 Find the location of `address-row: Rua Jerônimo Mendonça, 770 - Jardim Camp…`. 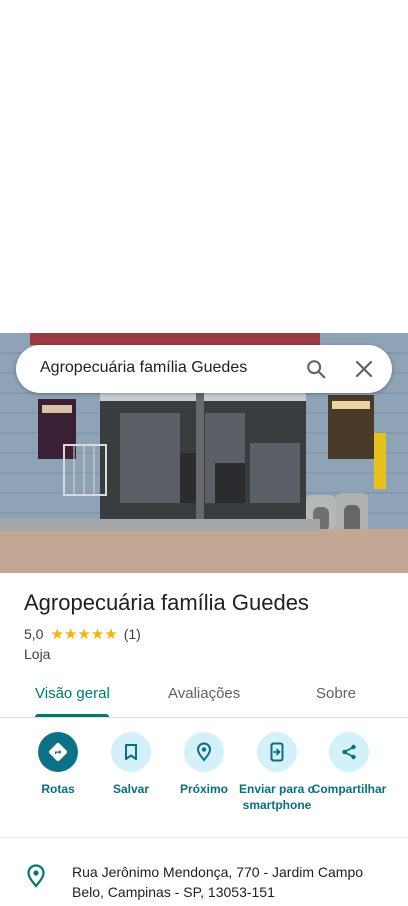

address-row: Rua Jerônimo Mendonça, 770 - Jardim Camp… is located at coordinates (204, 878).